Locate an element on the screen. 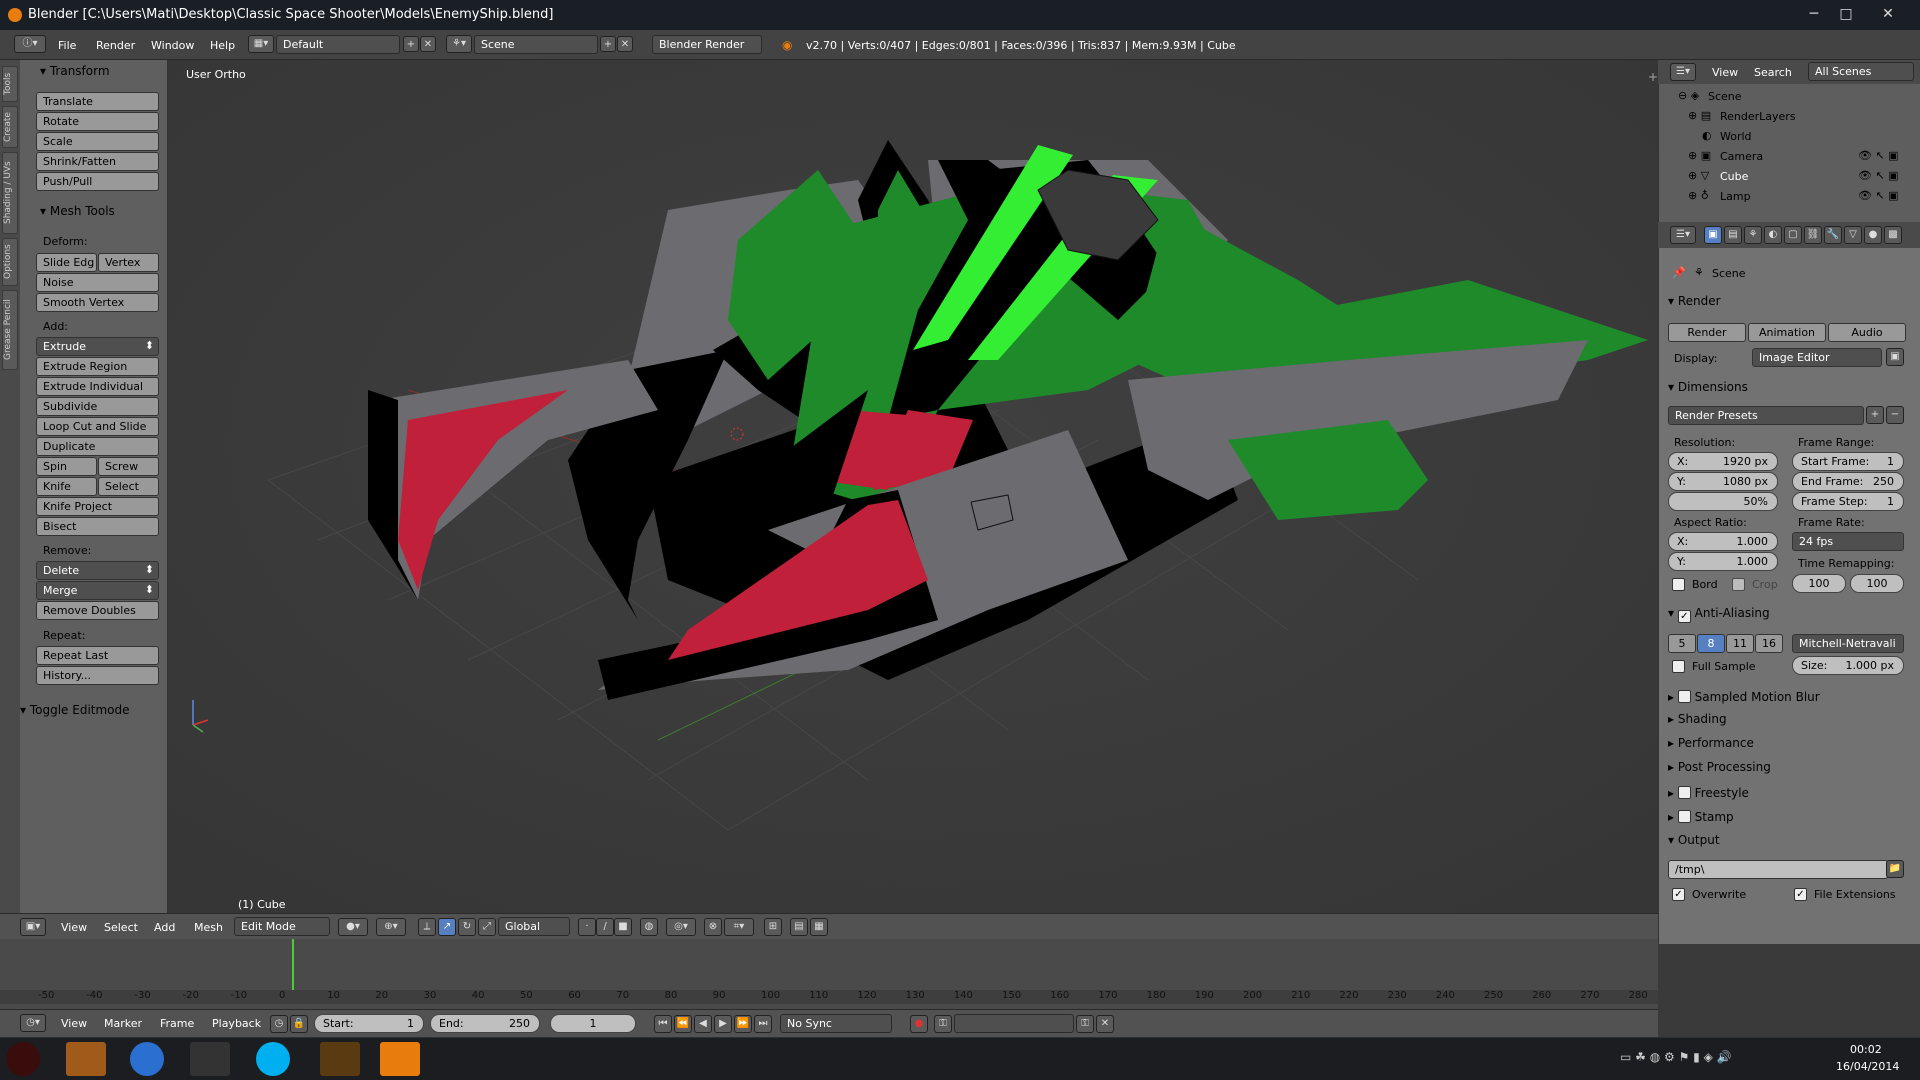 Image resolution: width=1920 pixels, height=1080 pixels. rotate-button: Rotate is located at coordinates (97, 121).